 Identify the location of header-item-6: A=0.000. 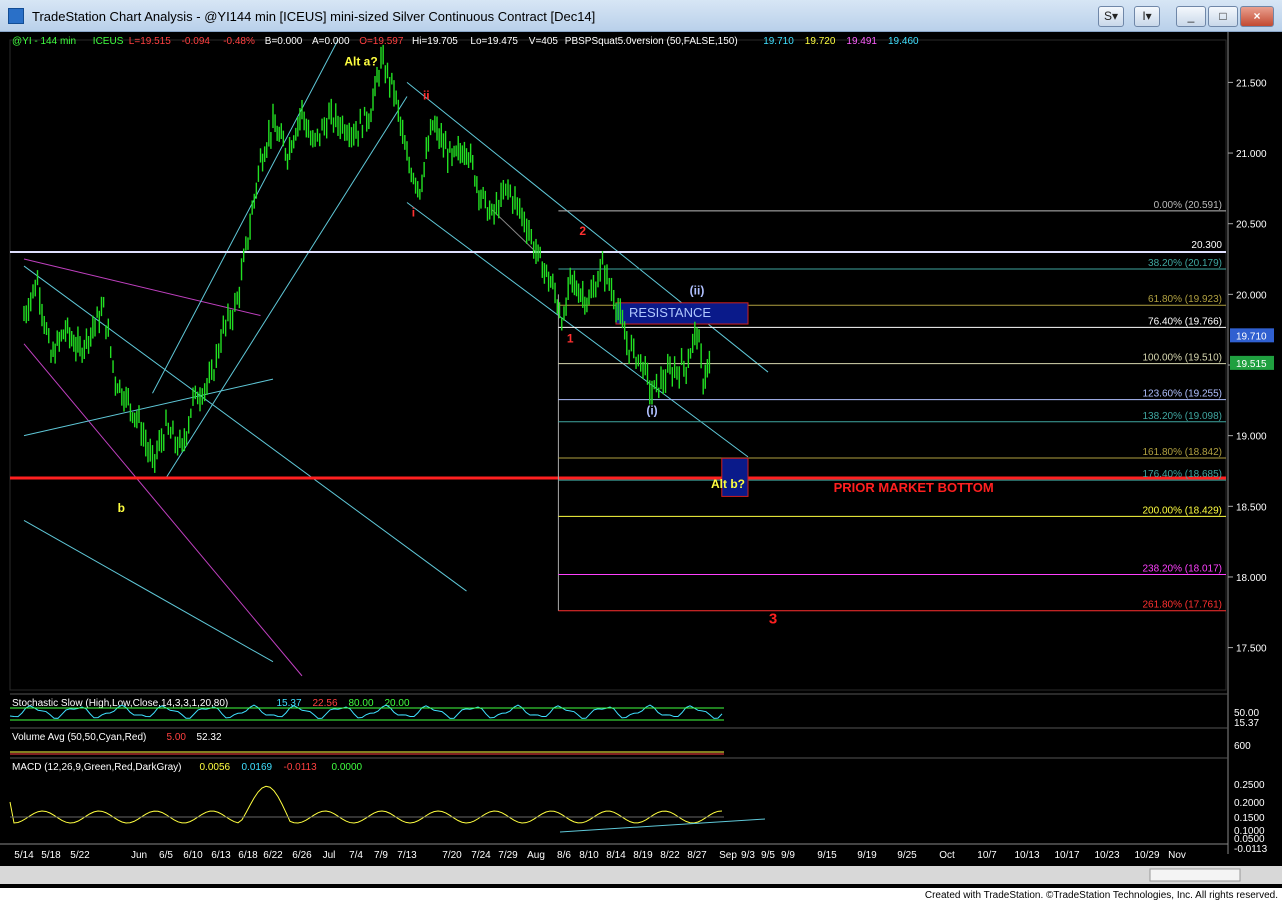
(331, 41).